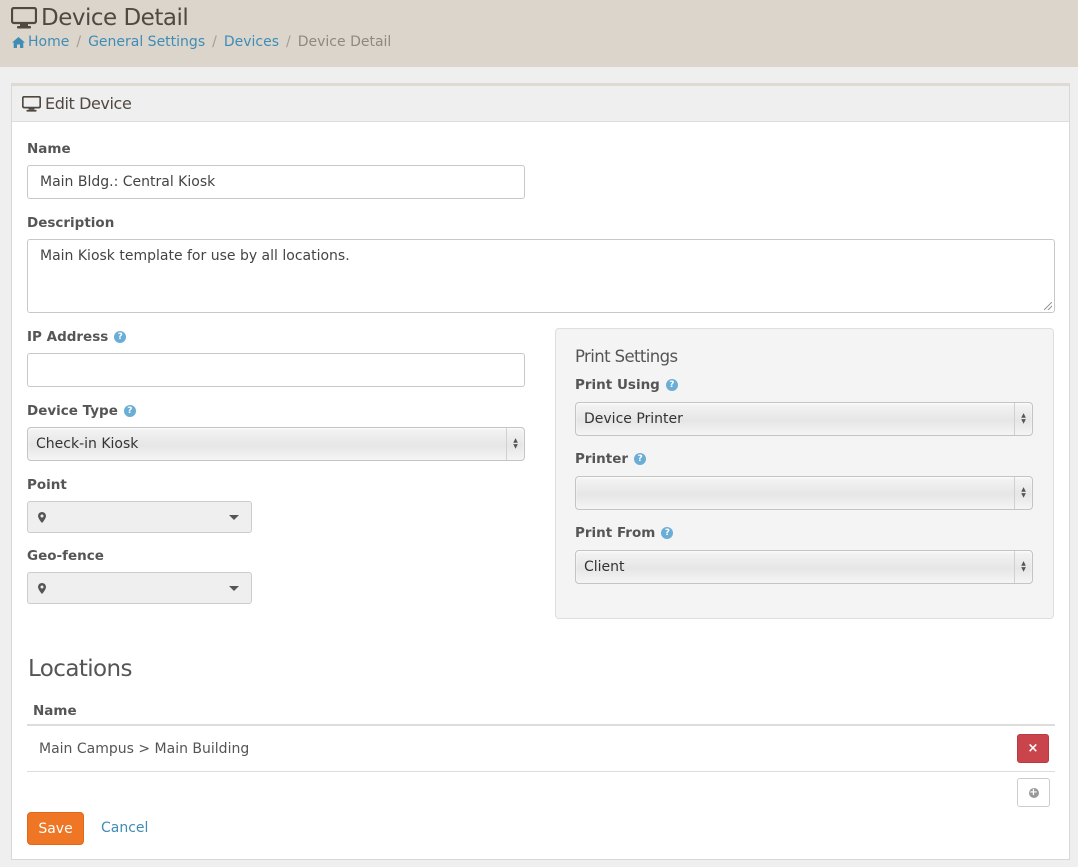 Image resolution: width=1078 pixels, height=867 pixels. Describe the element at coordinates (804, 419) in the screenshot. I see `print-using-select: Device Printer ▲ ▼` at that location.